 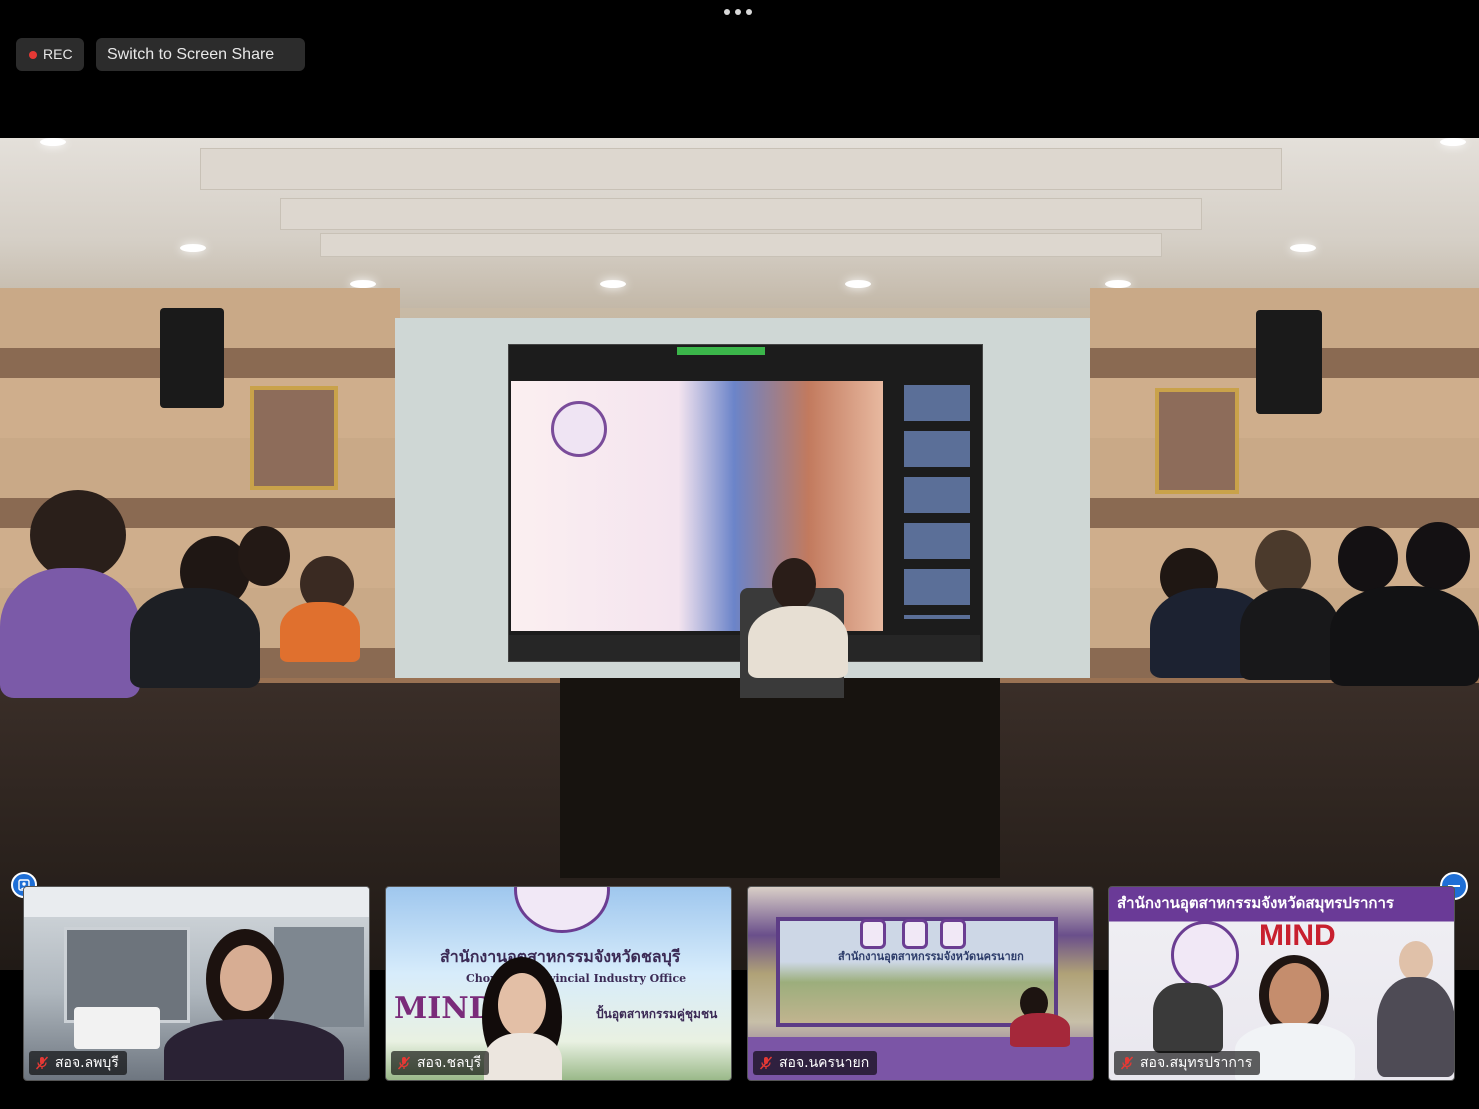 What do you see at coordinates (1188, 1018) in the screenshot?
I see `statue-image` at bounding box center [1188, 1018].